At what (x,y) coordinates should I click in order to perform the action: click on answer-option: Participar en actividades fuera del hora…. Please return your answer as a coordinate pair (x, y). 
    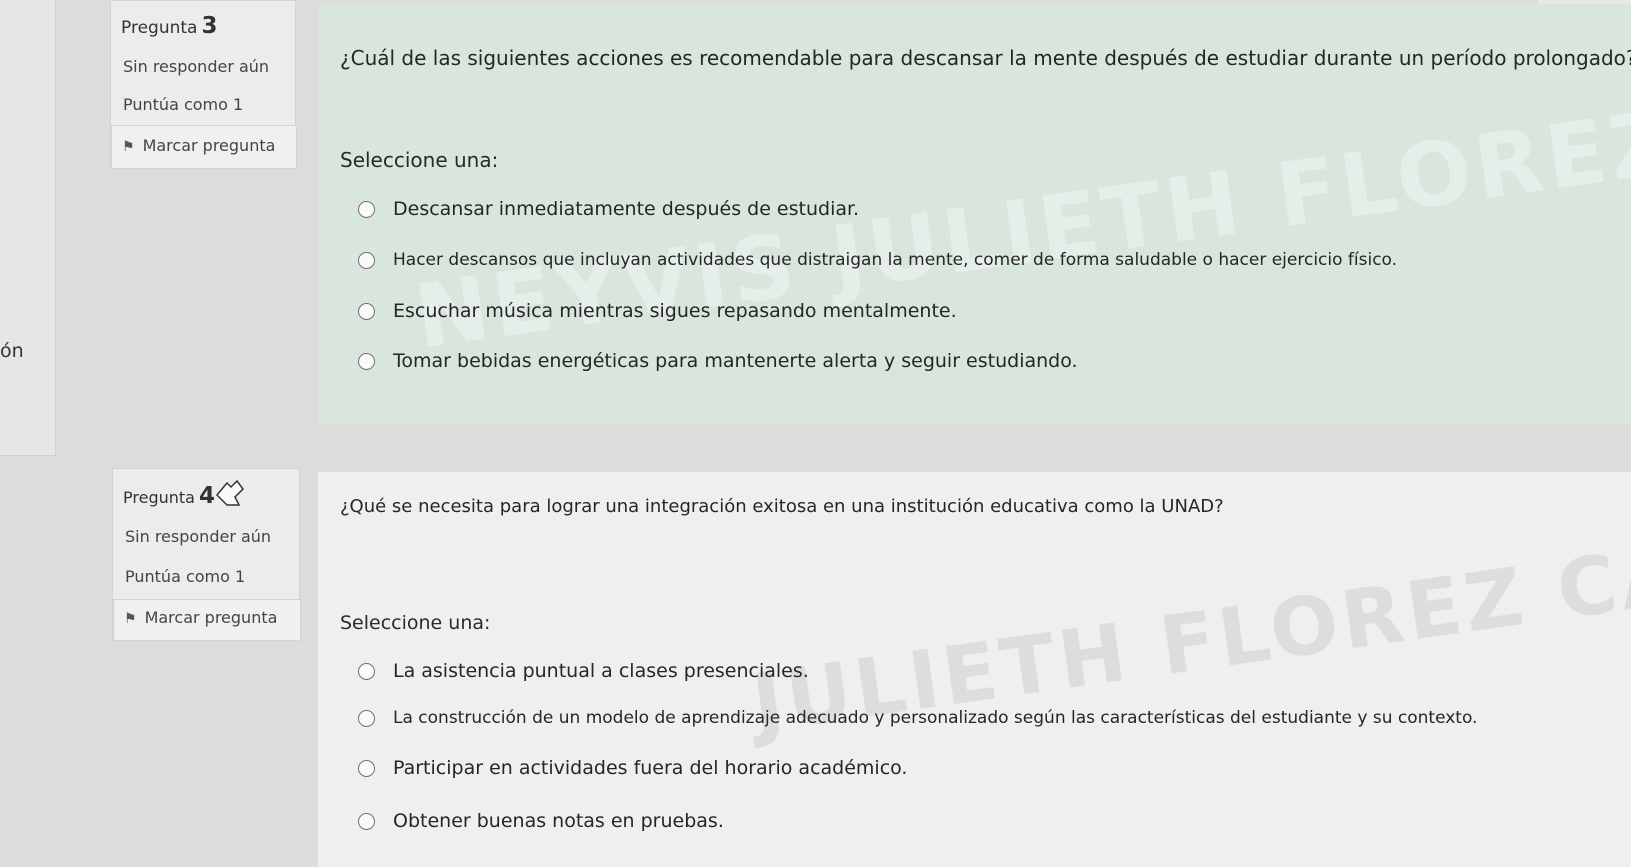
    Looking at the image, I should click on (632, 768).